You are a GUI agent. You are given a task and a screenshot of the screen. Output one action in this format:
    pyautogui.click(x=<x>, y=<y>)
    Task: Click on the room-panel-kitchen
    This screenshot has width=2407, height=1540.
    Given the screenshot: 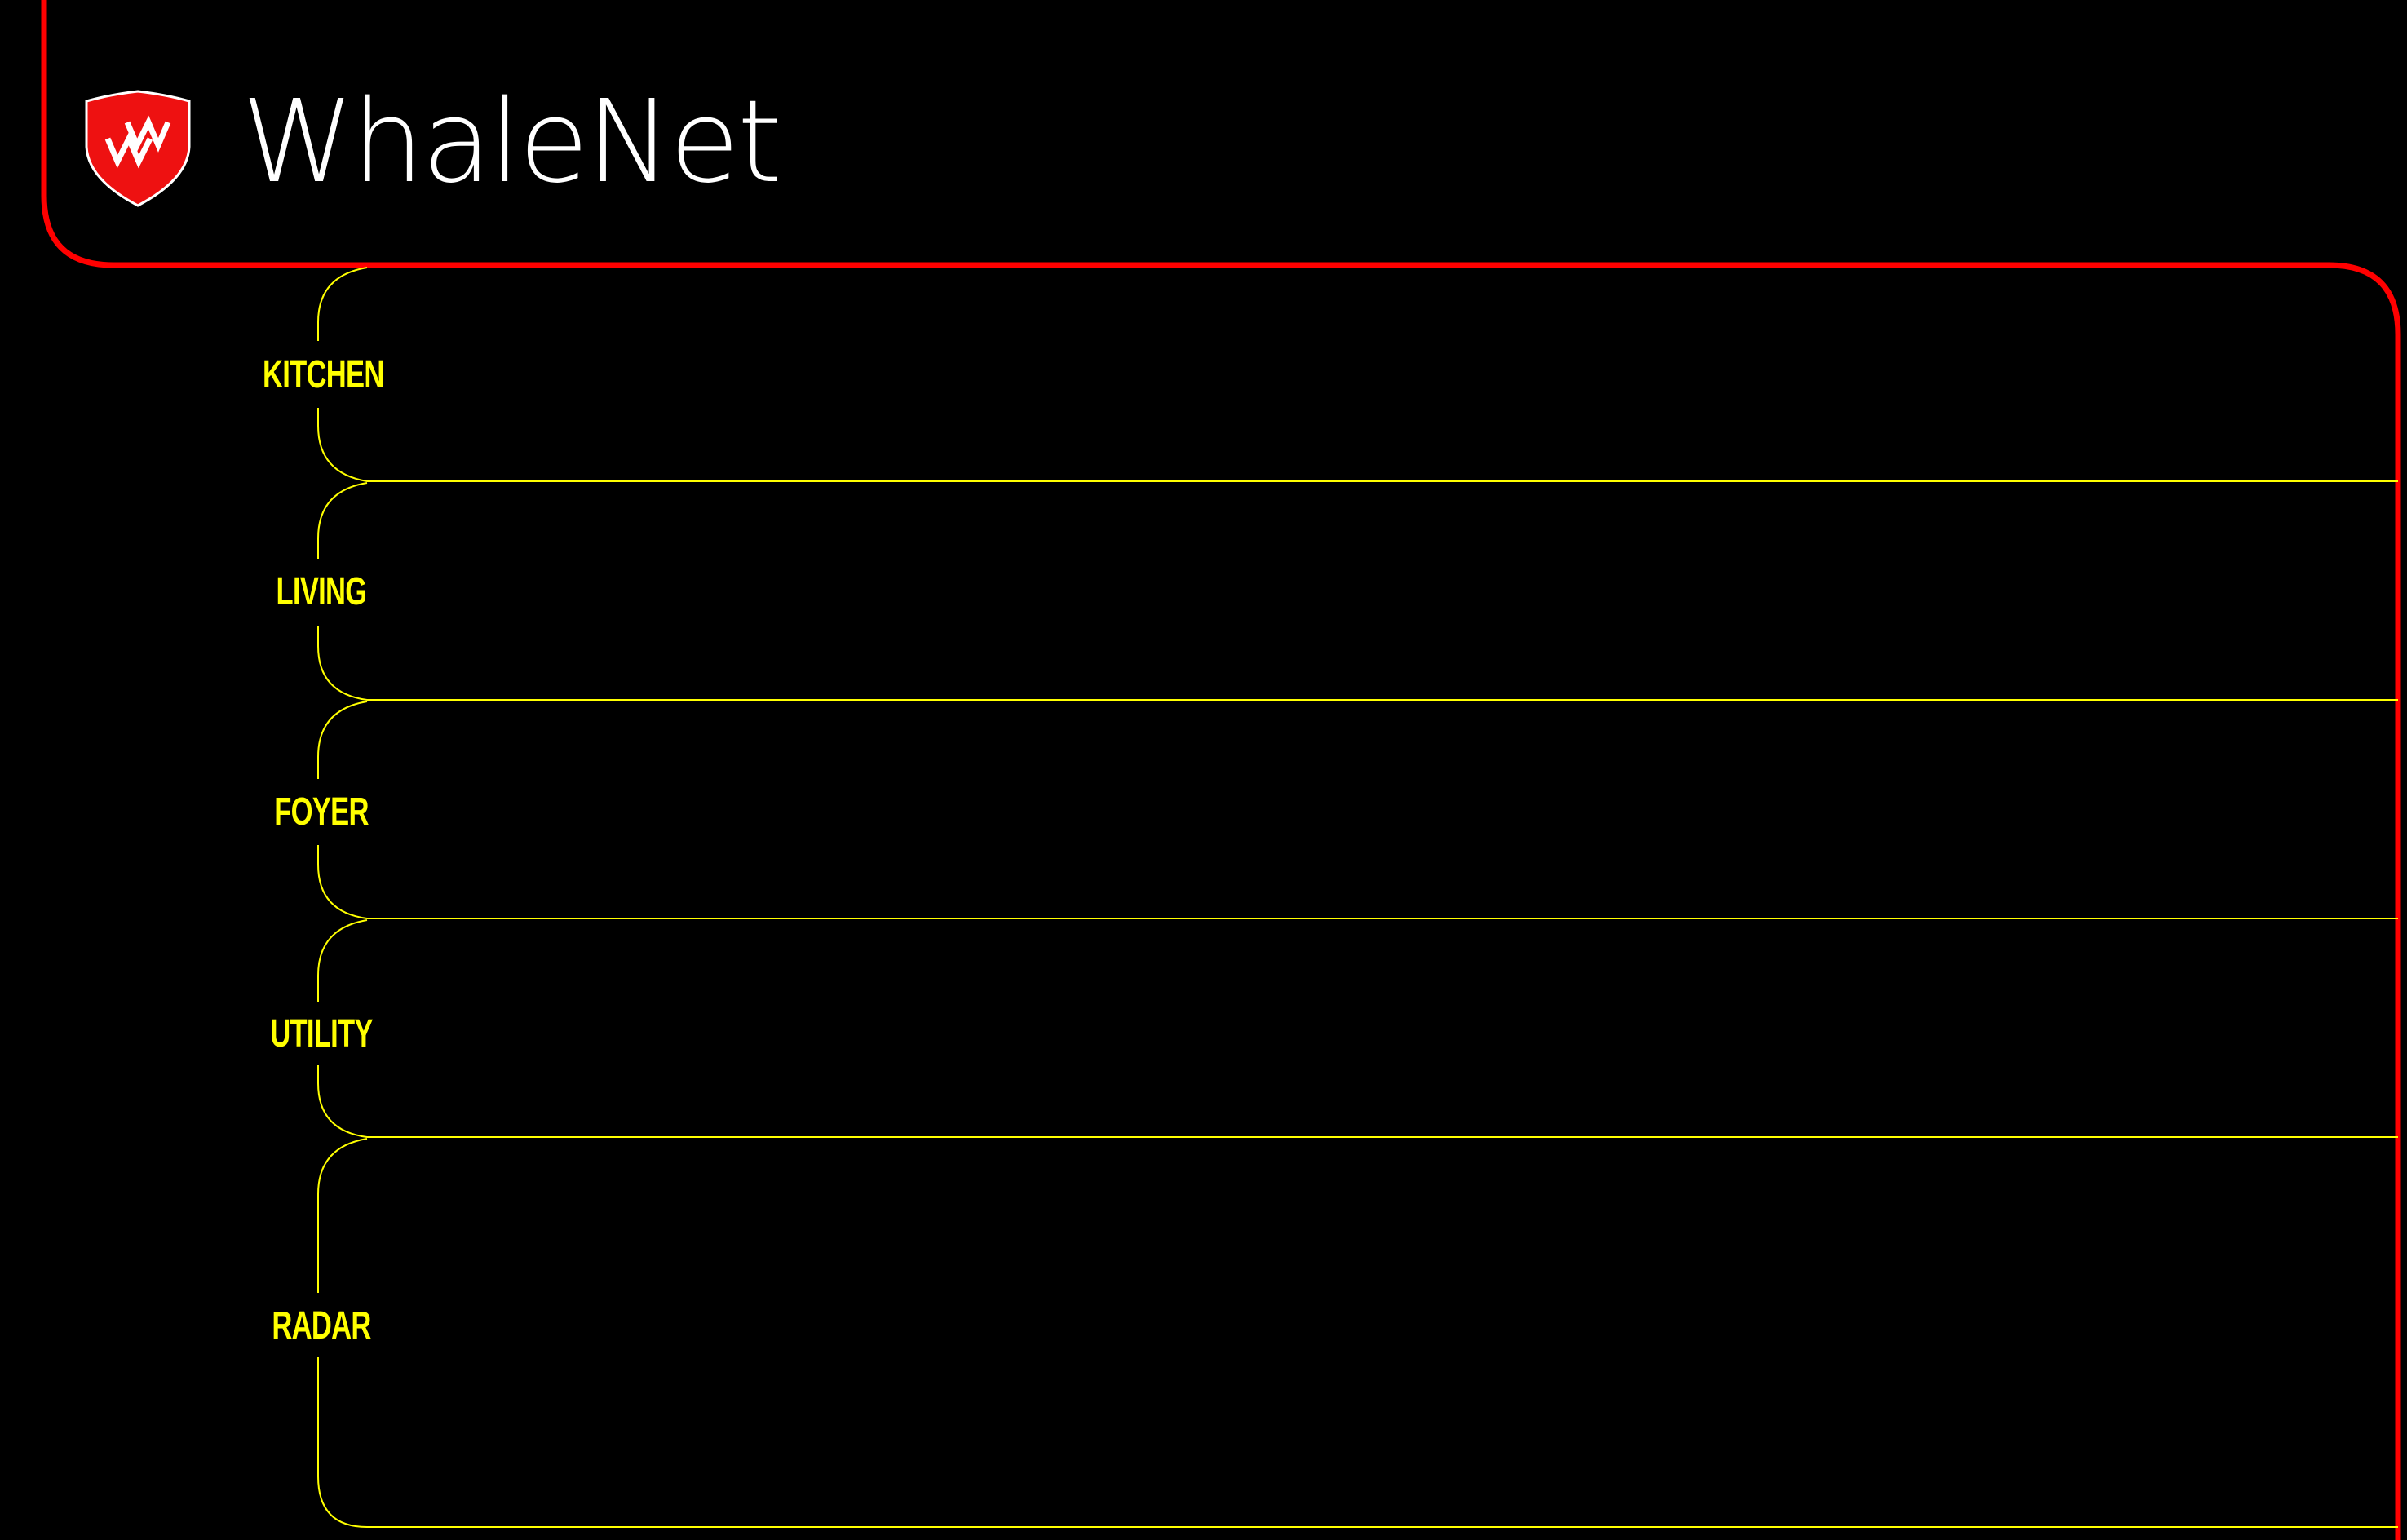 What is the action you would take?
    pyautogui.click(x=1386, y=374)
    